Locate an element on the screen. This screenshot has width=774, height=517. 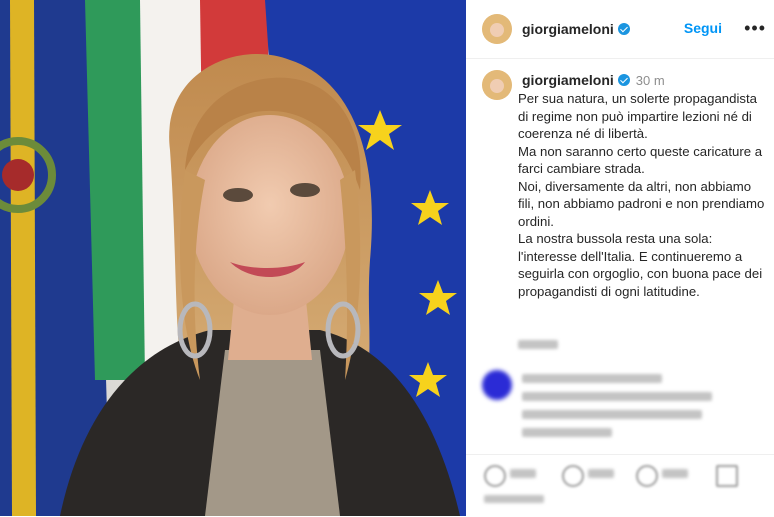
post-header: giorgiameloni Segui ••• is located at coordinates (620, 29).